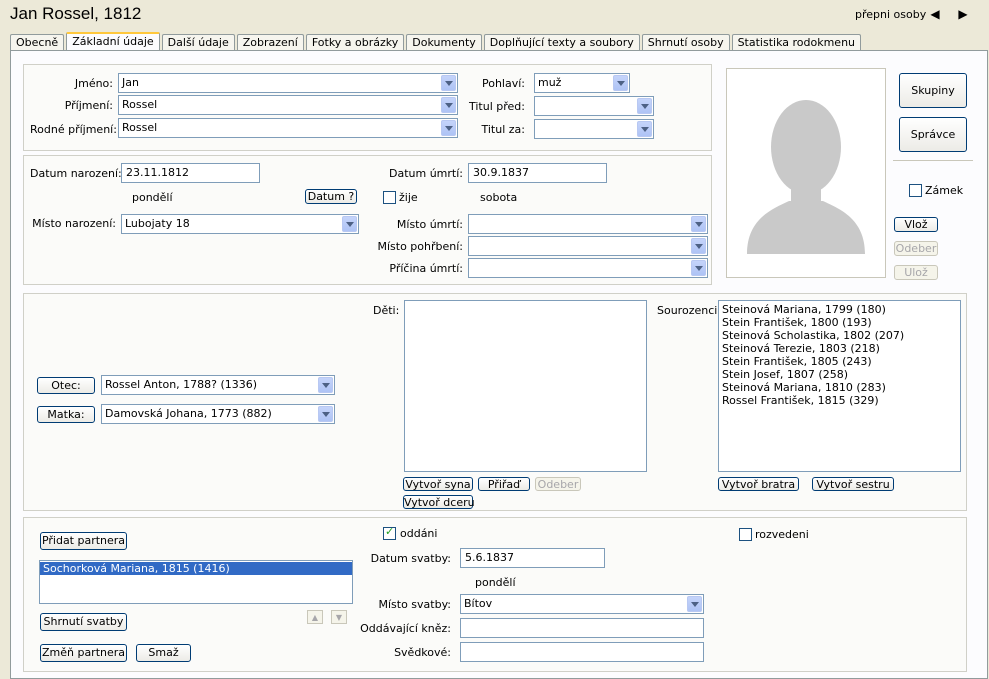 The height and width of the screenshot is (679, 989). Describe the element at coordinates (839, 309) in the screenshot. I see `list-item: Steinová Mariana, 1799 (180)` at that location.